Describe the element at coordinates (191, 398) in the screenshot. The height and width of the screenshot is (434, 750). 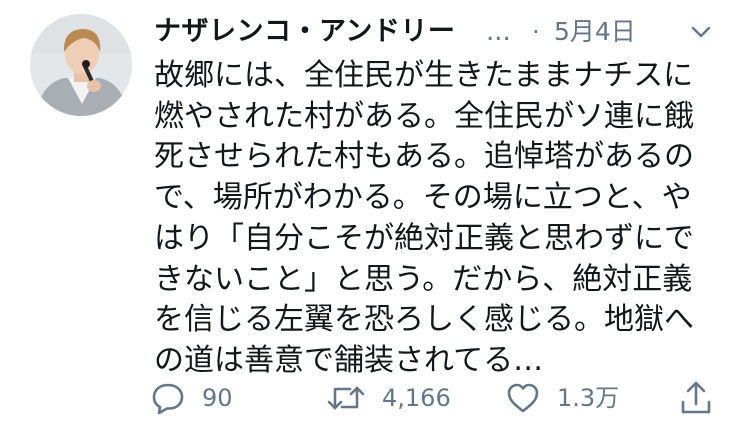
I see `reply-button: 90` at that location.